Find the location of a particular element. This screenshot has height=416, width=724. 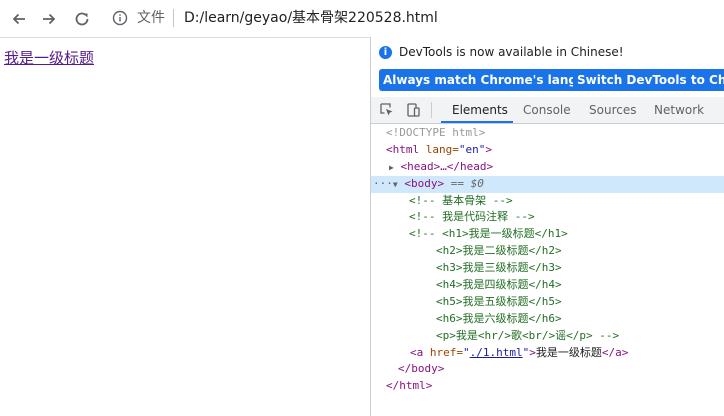

tab-console: Console is located at coordinates (547, 110).